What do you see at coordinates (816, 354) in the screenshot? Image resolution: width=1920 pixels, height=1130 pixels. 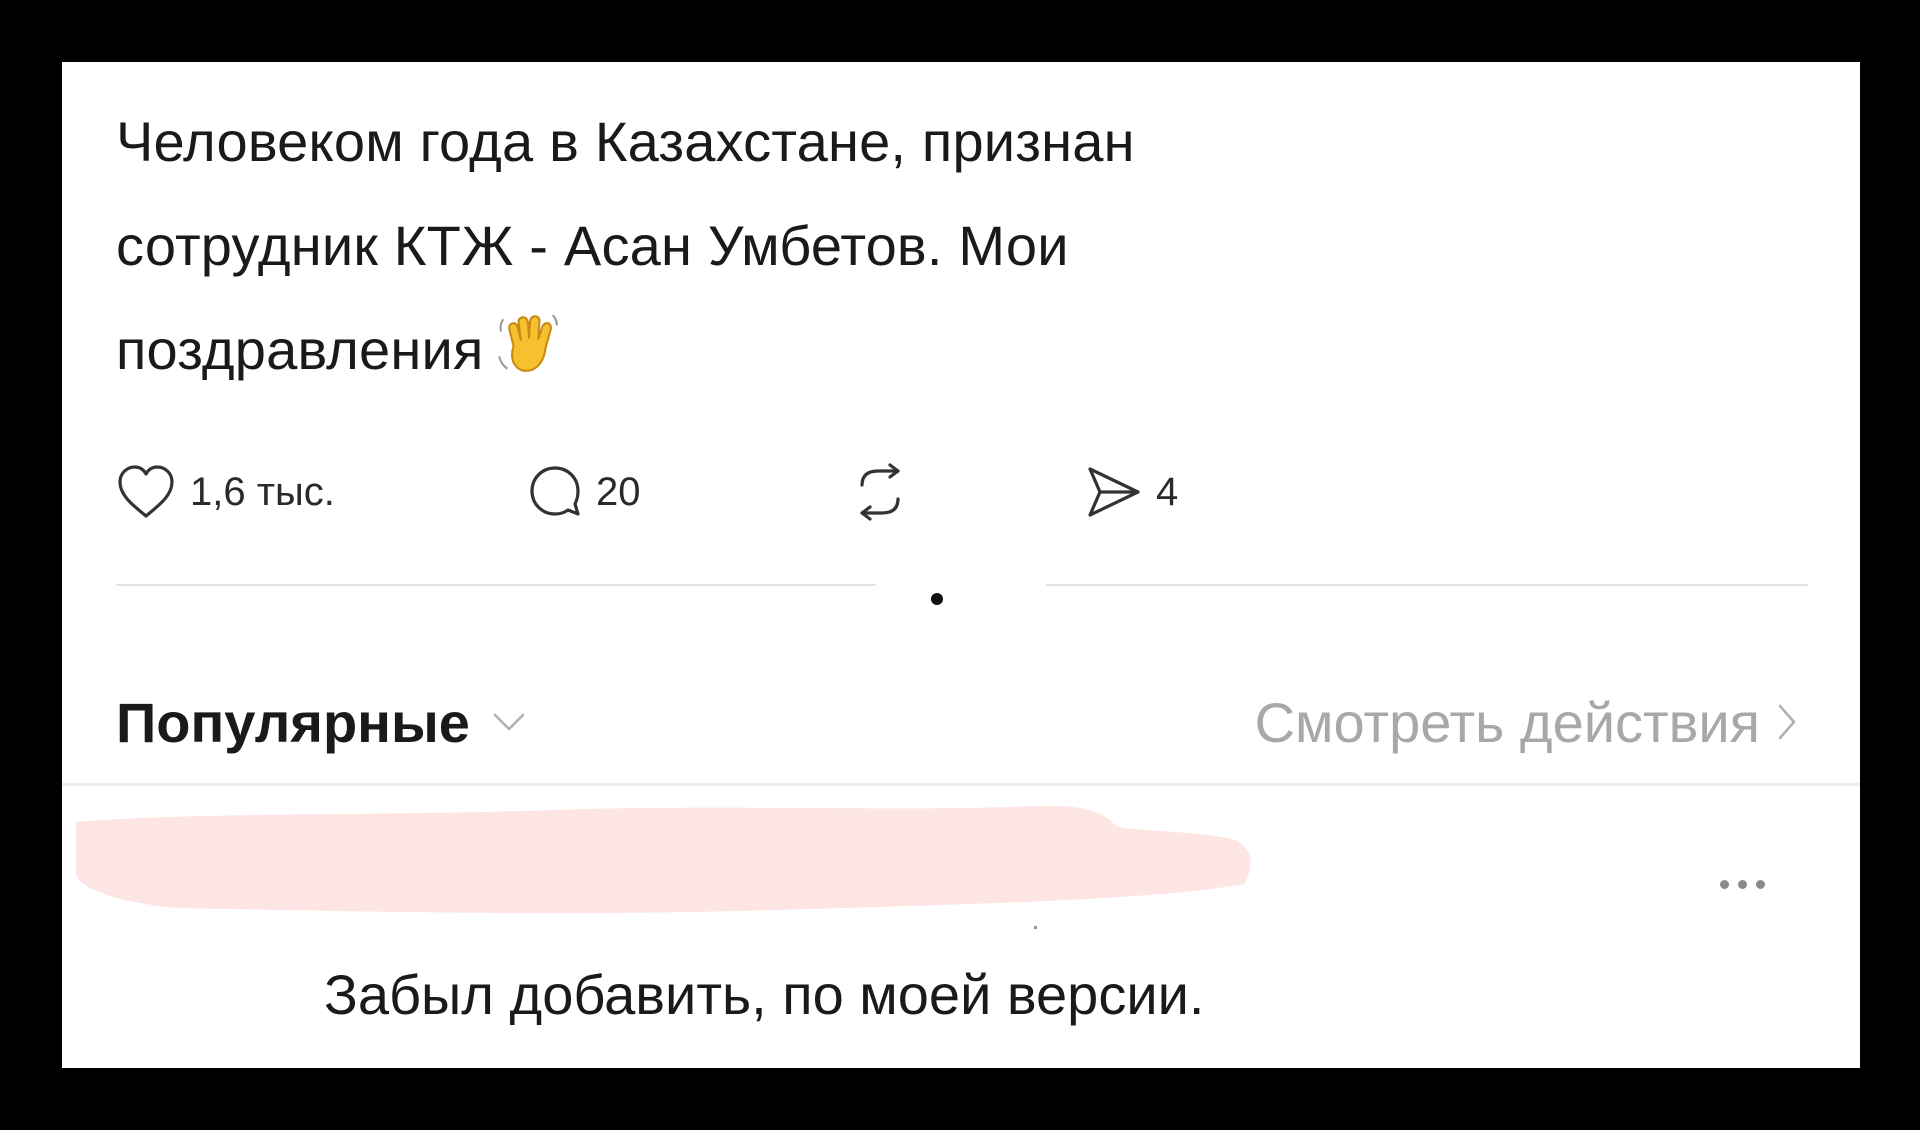 I see `post-text-line-3: поздравления` at bounding box center [816, 354].